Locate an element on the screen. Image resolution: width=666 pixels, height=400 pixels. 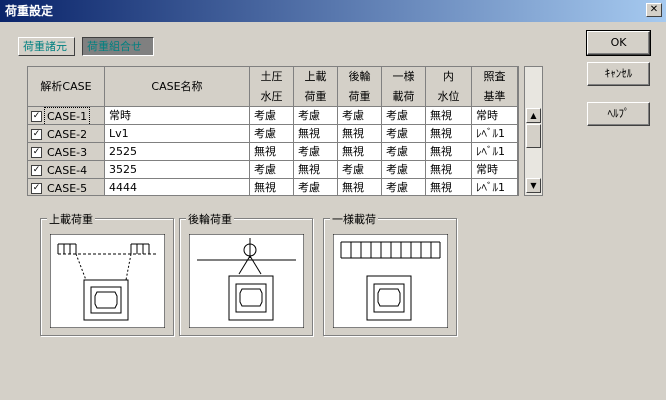
surcharge-load-panel: 上載荷重 is located at coordinates (107, 273).